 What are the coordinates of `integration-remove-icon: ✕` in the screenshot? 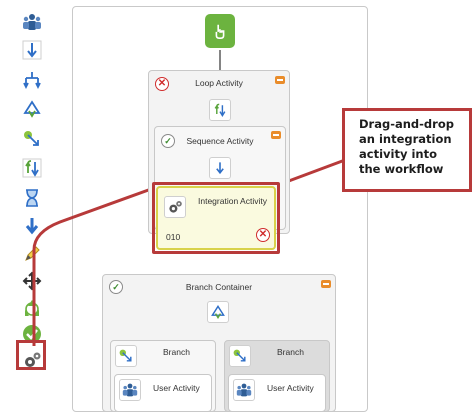 It's located at (263, 235).